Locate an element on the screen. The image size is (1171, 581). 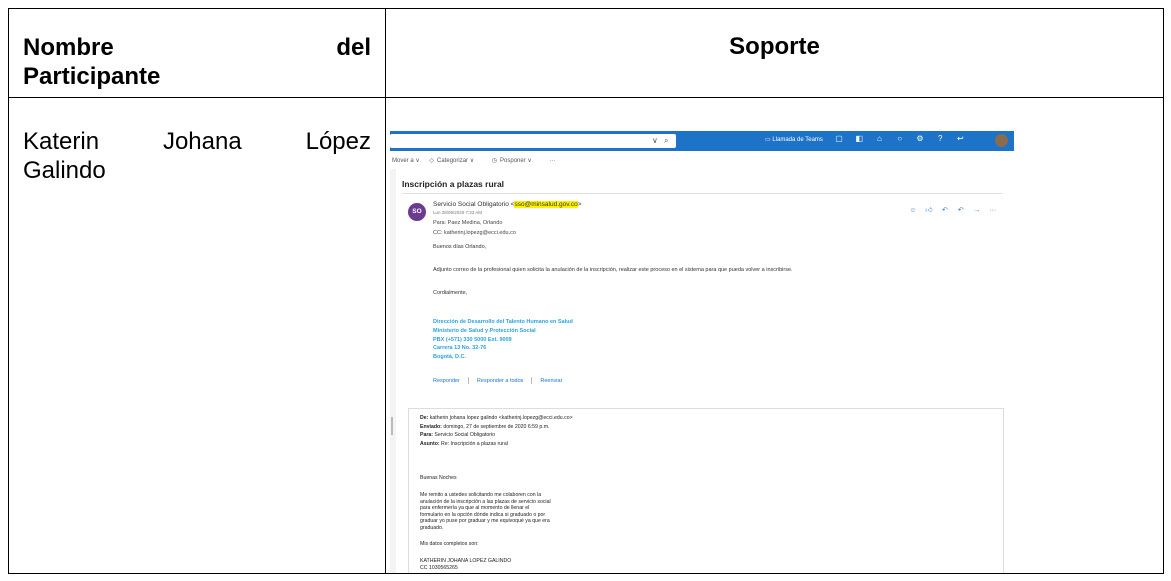
teams-call-label: Llamada de Teams is located at coordinates (797, 140).